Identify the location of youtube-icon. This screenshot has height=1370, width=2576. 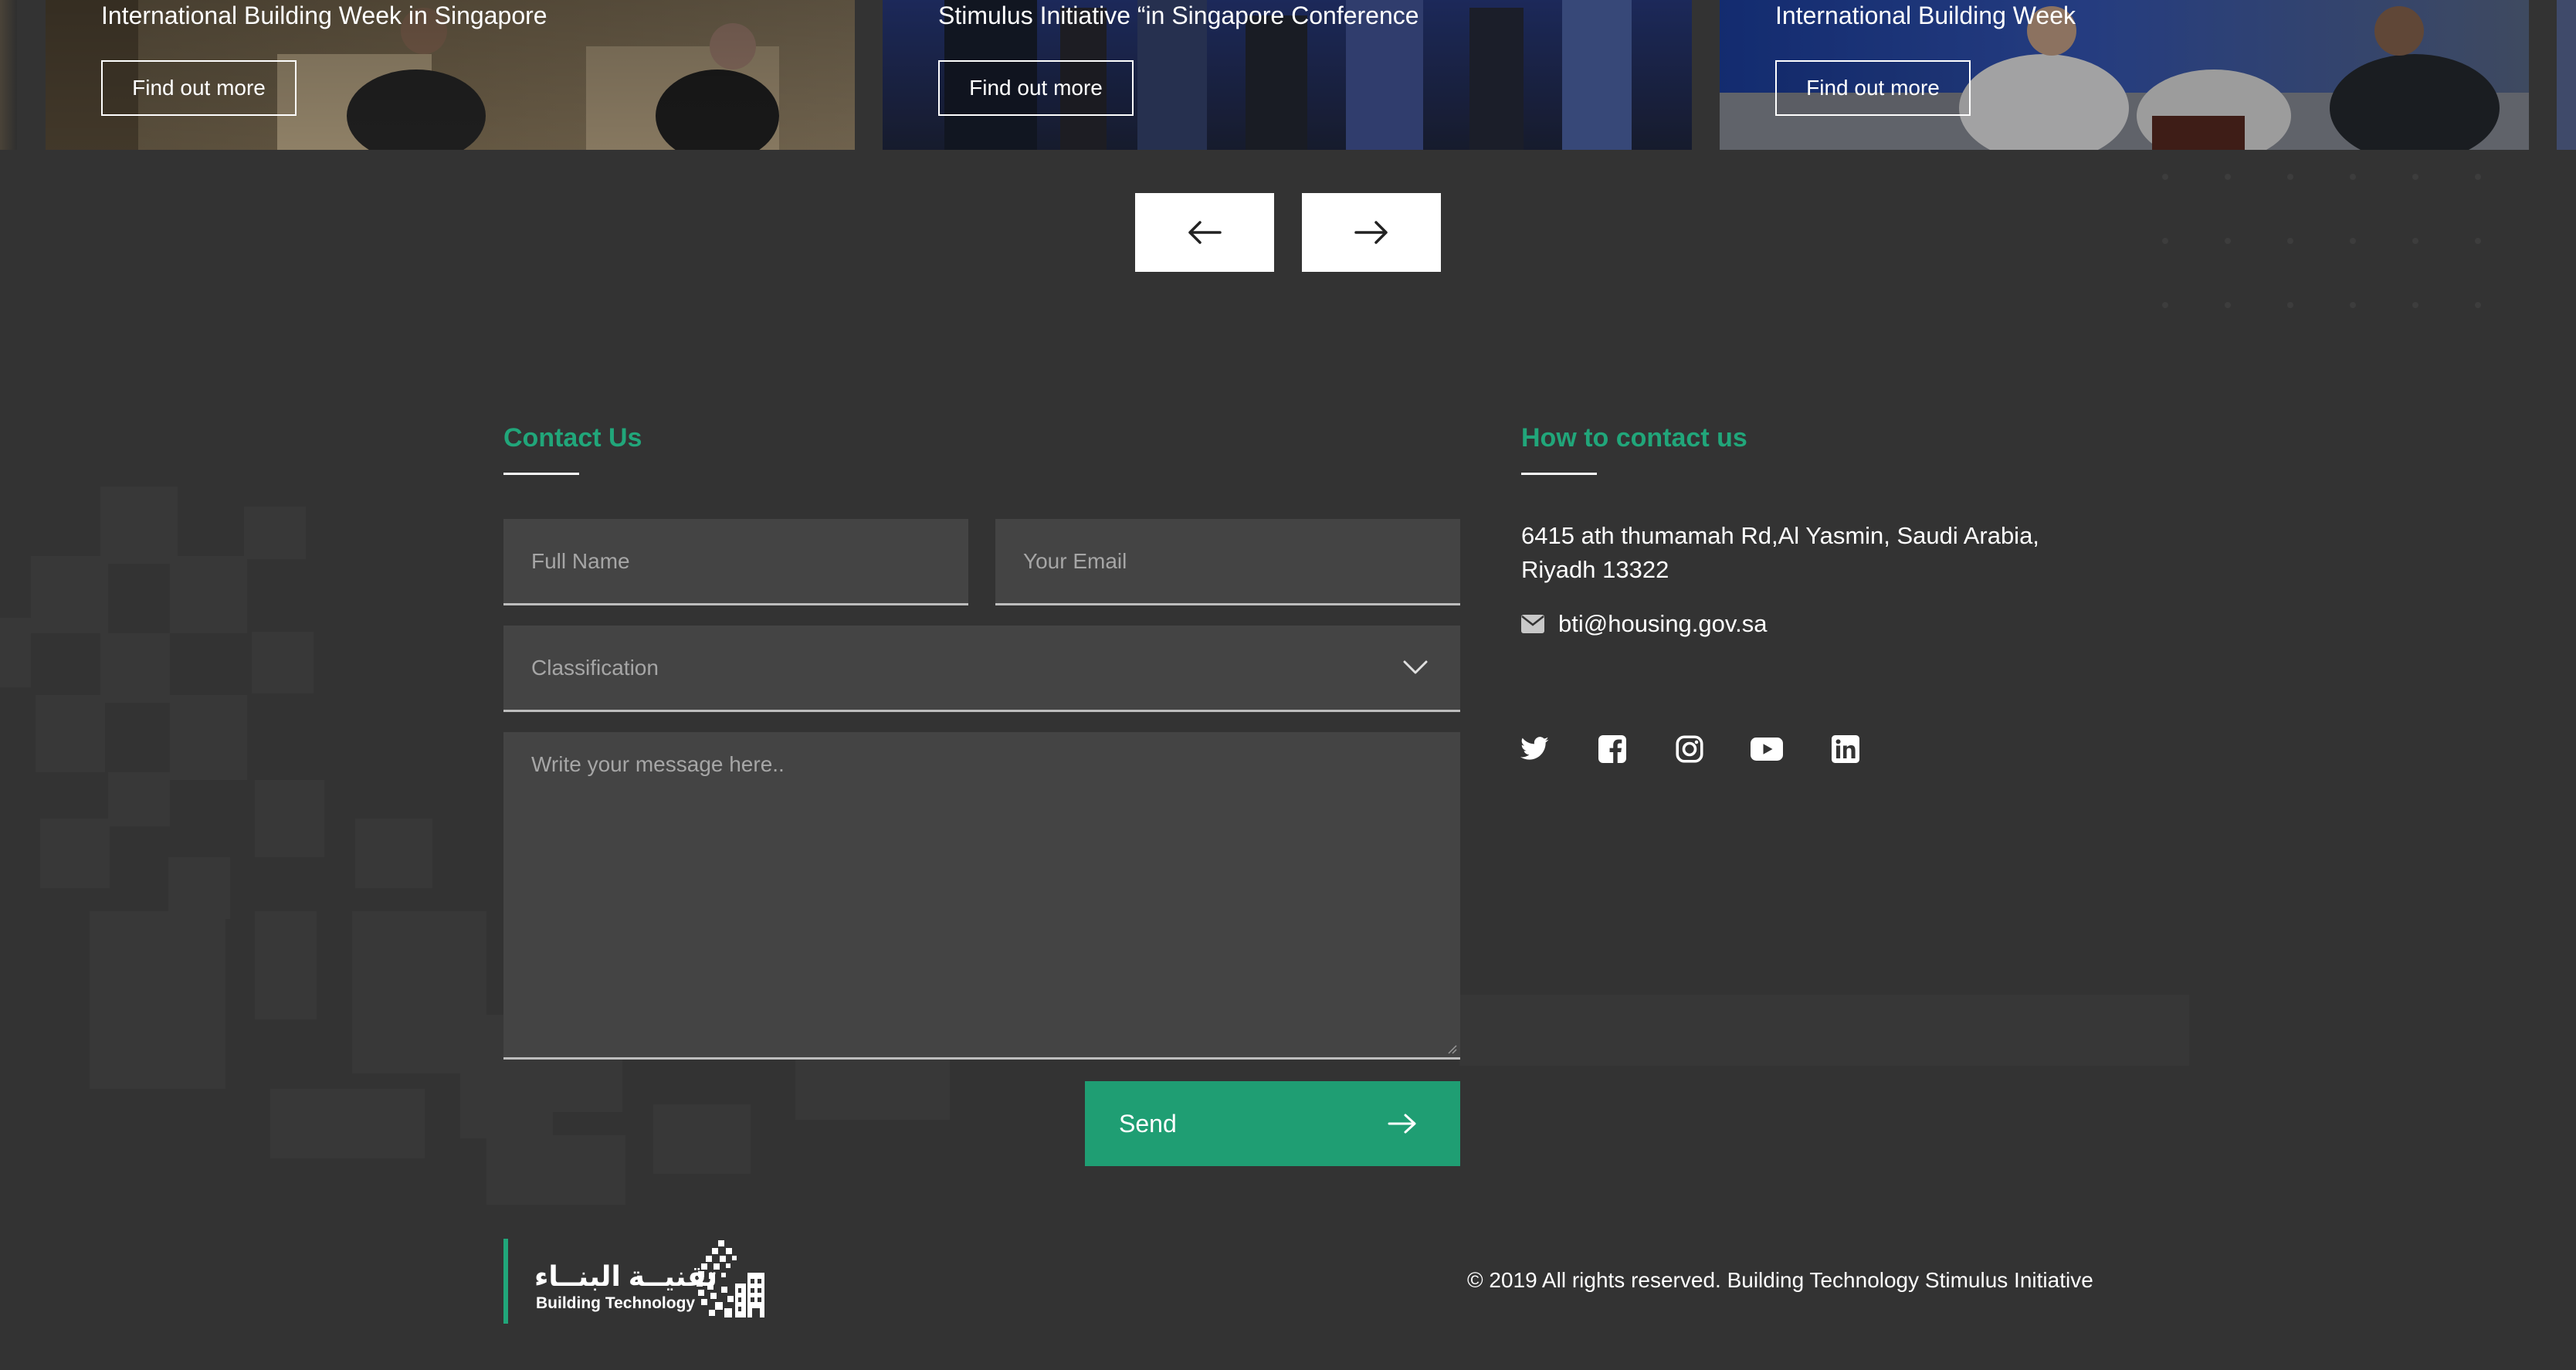
(1767, 749).